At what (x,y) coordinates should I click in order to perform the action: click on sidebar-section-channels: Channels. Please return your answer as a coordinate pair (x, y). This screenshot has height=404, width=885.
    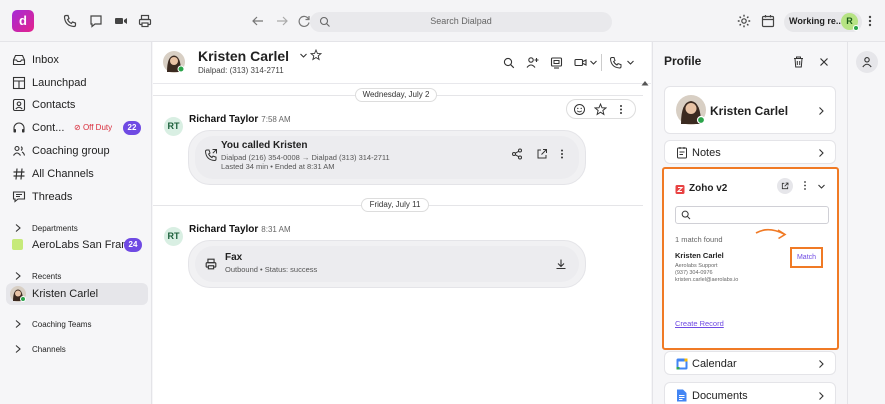
    Looking at the image, I should click on (77, 349).